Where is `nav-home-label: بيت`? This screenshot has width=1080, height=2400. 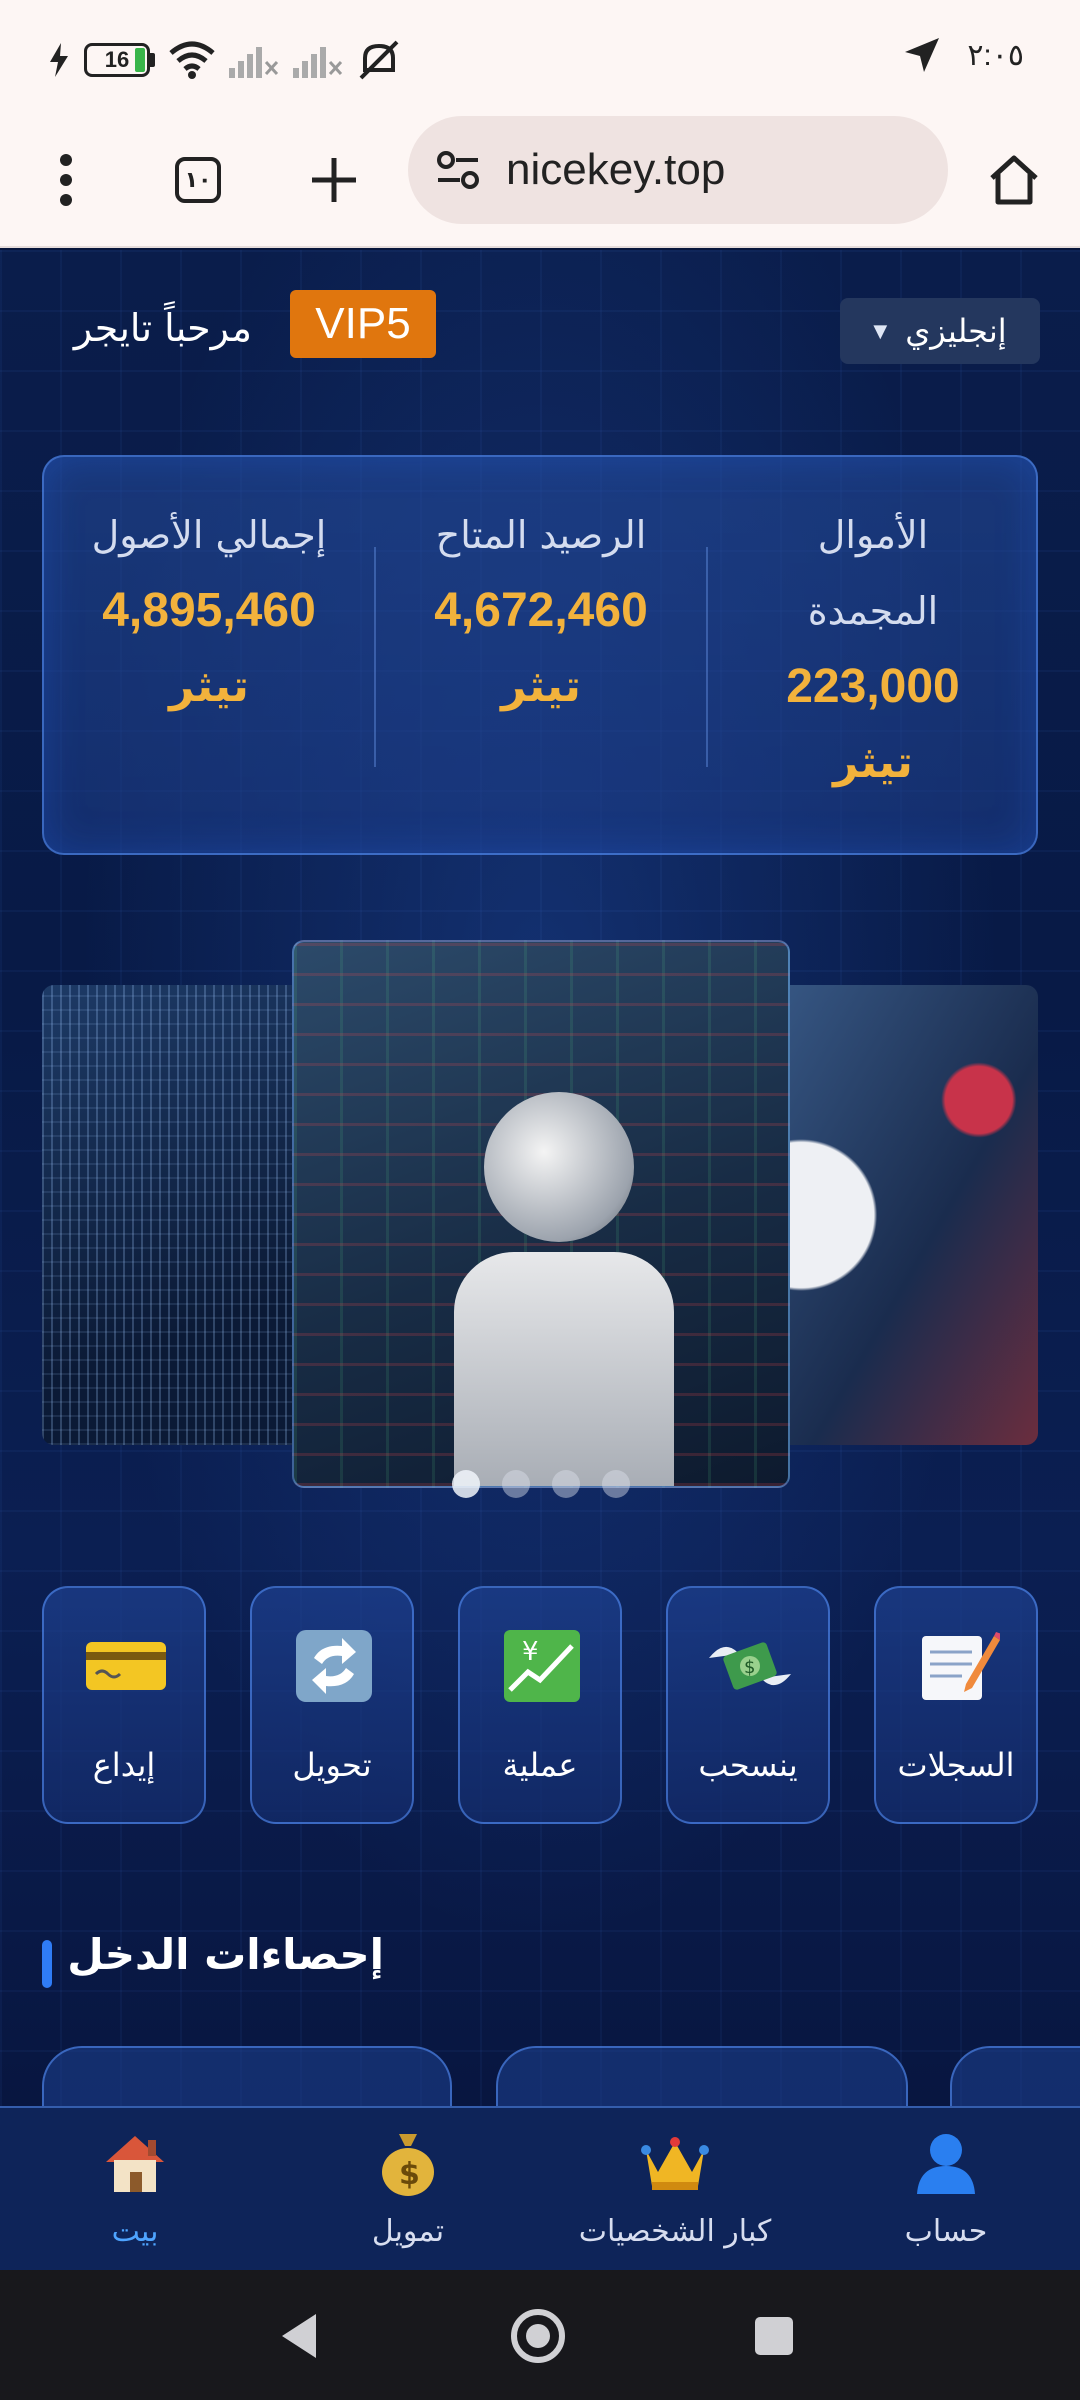
nav-home-label: بيت is located at coordinates (135, 2231).